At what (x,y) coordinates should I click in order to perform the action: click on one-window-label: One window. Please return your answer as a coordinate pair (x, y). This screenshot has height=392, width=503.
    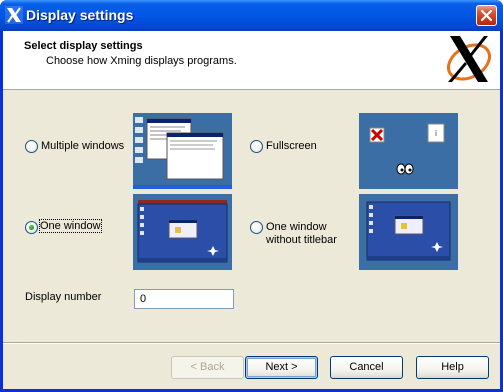
    Looking at the image, I should click on (70, 226).